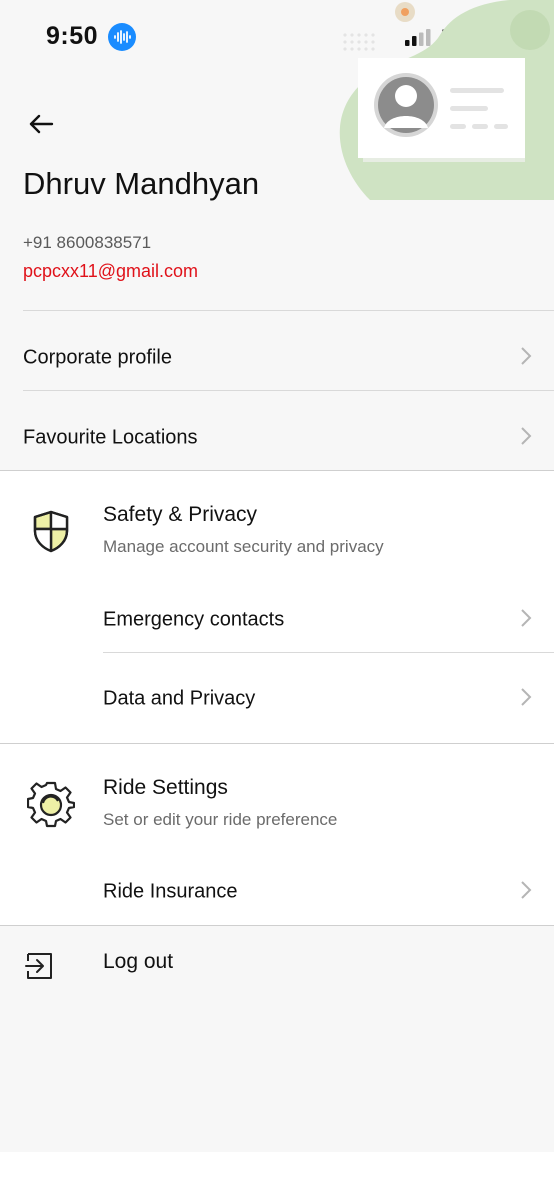 The height and width of the screenshot is (1200, 554). What do you see at coordinates (277, 1176) in the screenshot?
I see `bottom-margin` at bounding box center [277, 1176].